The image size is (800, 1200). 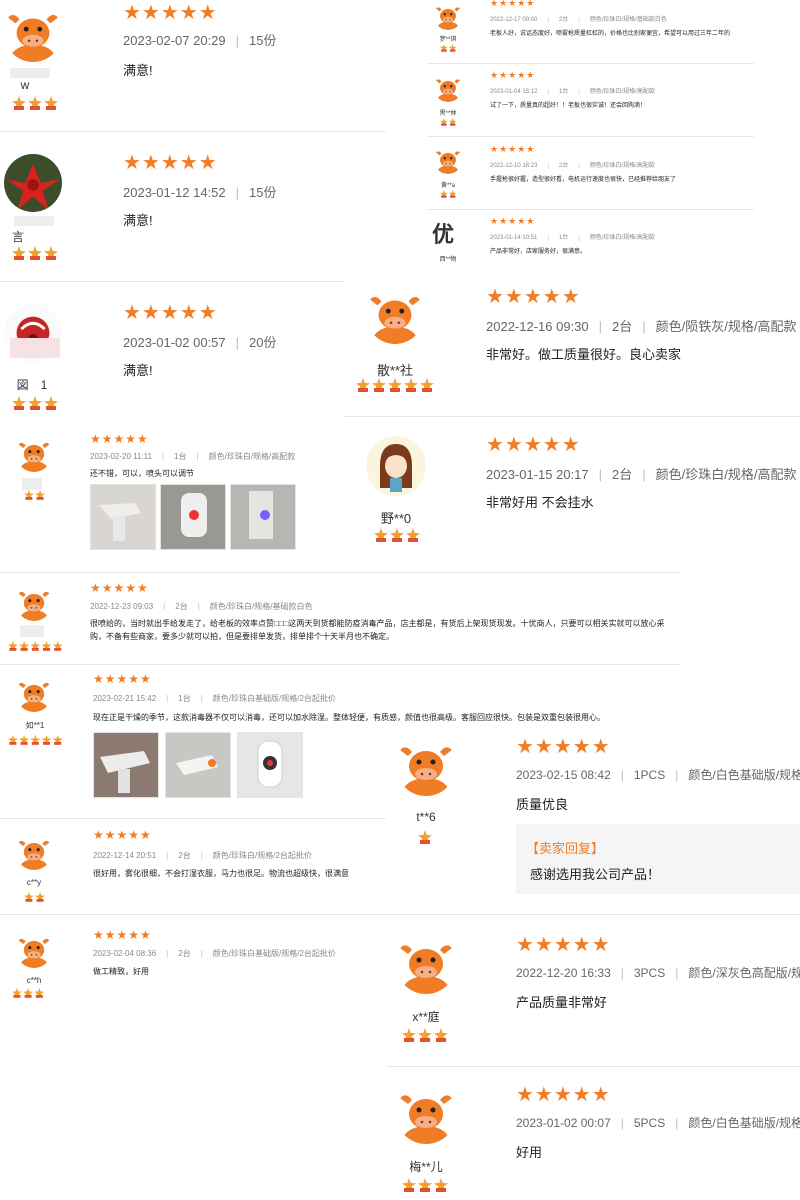 I want to click on review-meta: 2023-01-02 00:07|5PCS|颜色/白色基础版/规格/2台起批价, so click(x=658, y=1123).